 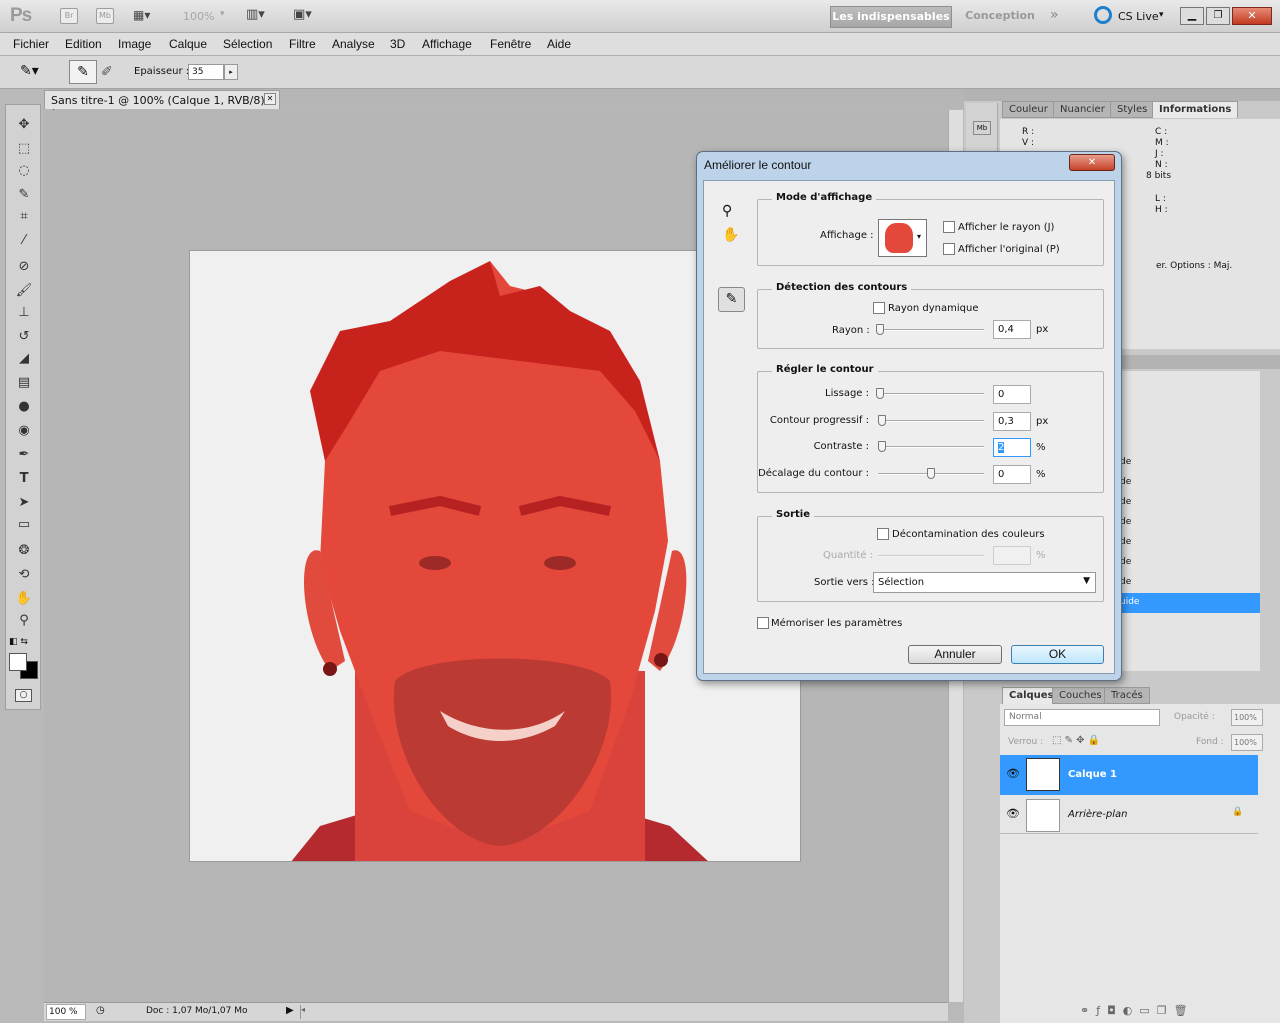 What do you see at coordinates (1103, 15) in the screenshot?
I see `cs-live-icon` at bounding box center [1103, 15].